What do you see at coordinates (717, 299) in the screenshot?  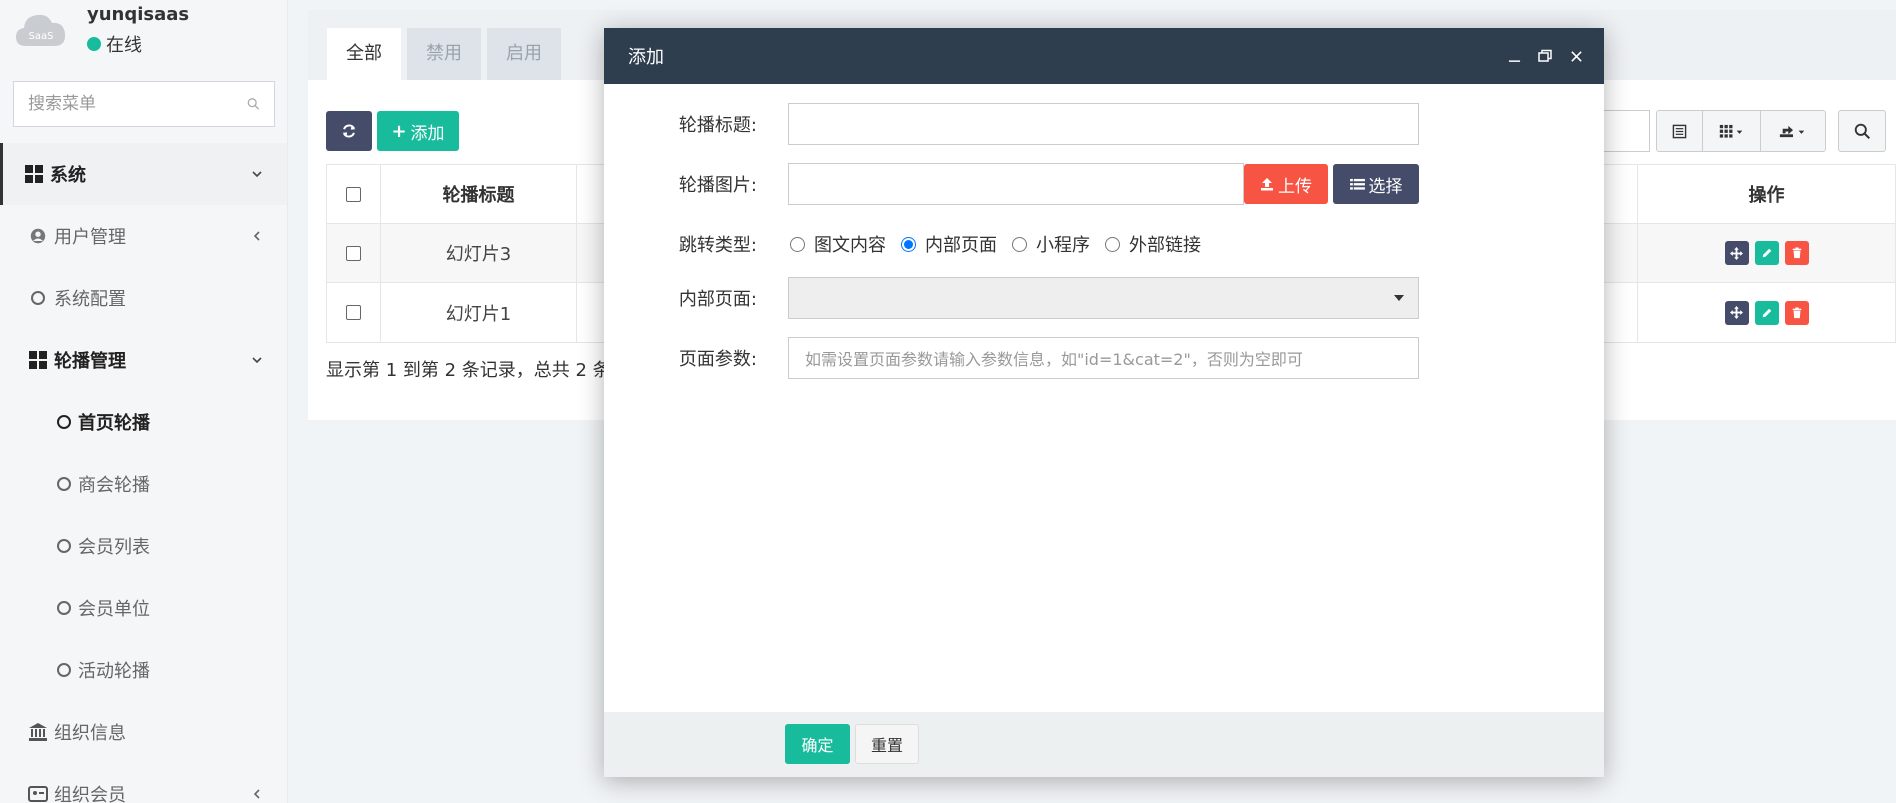 I see `page-label: 内部页面:` at bounding box center [717, 299].